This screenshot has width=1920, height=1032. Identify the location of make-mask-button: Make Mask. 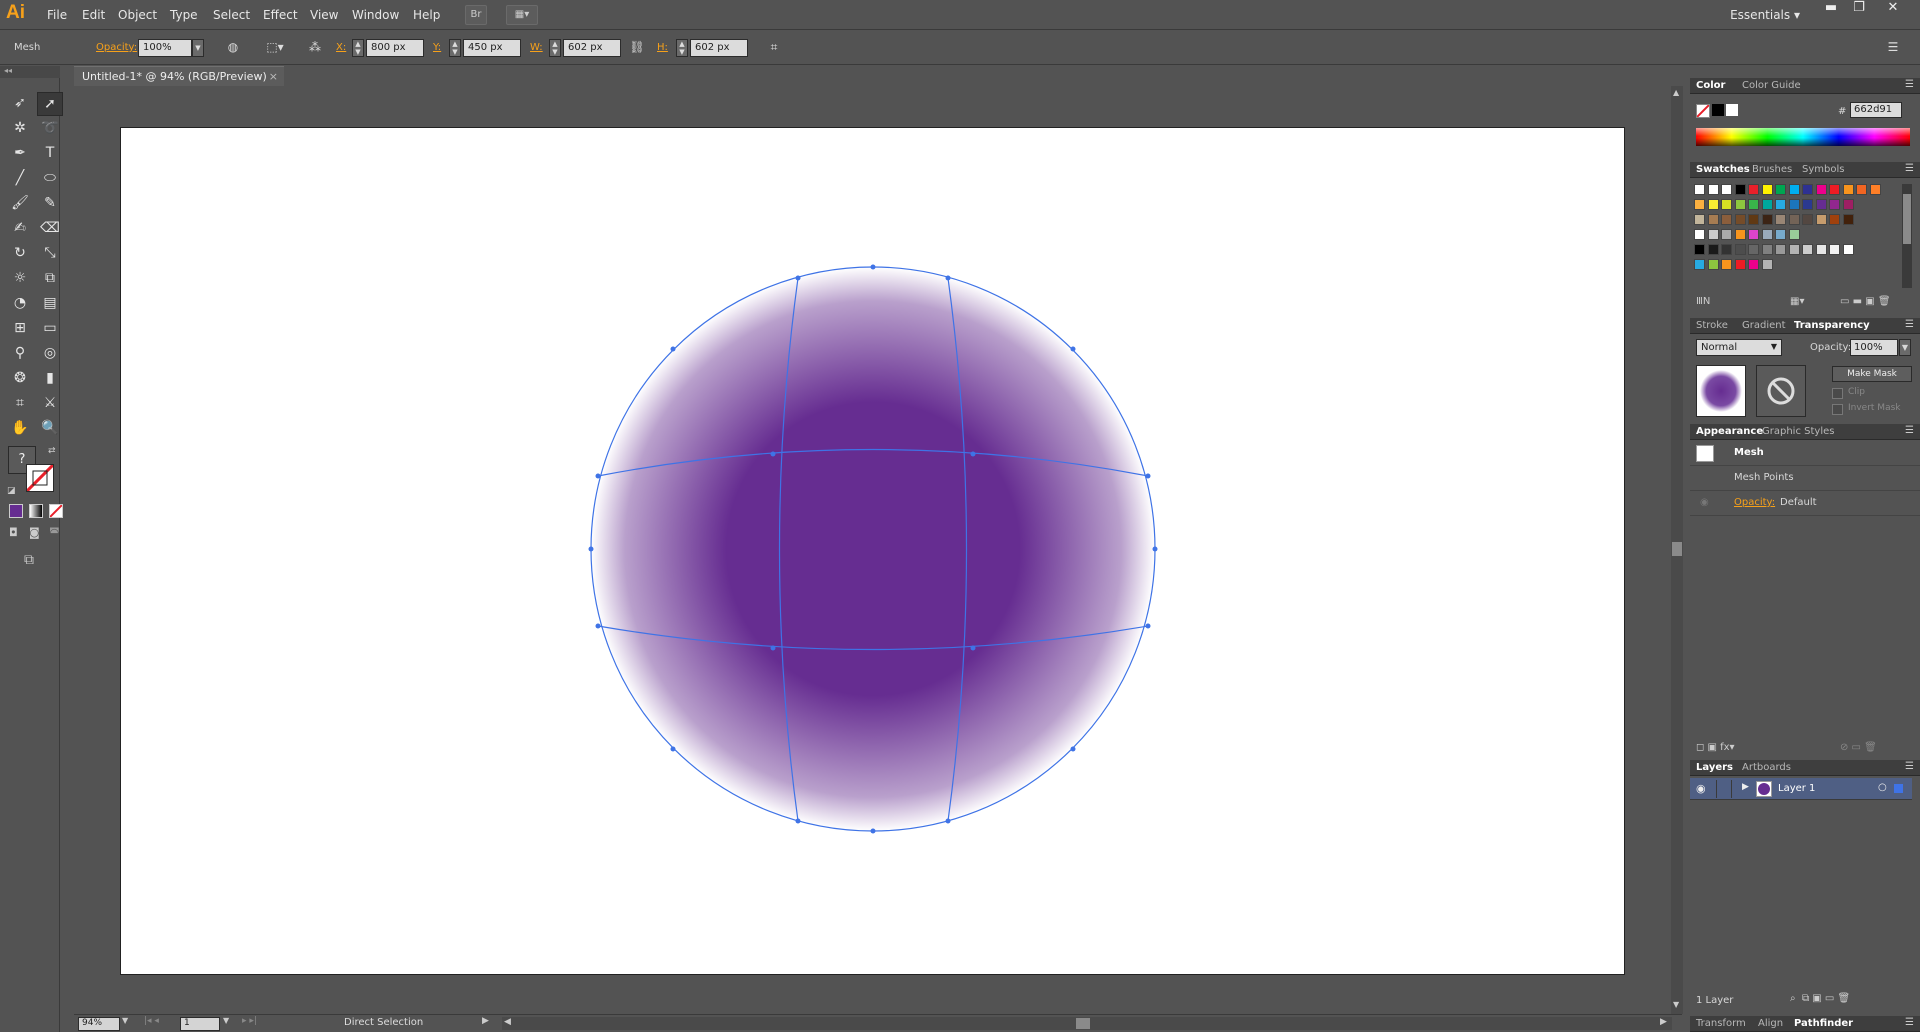
(1872, 374).